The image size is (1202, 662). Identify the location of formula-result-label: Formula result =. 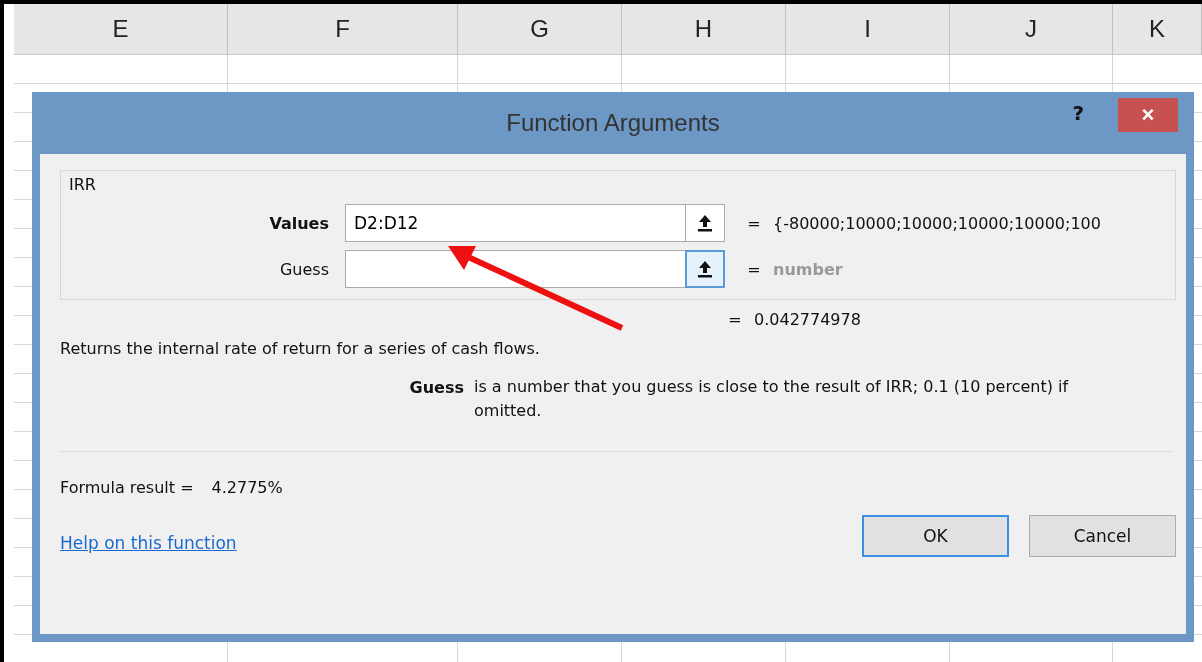
(127, 487).